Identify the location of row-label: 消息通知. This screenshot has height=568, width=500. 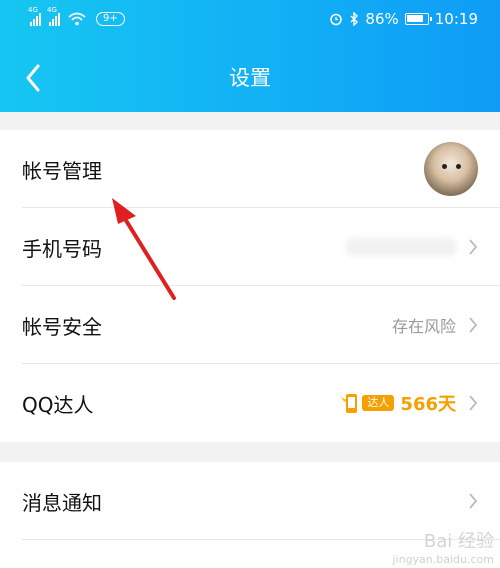
(62, 502).